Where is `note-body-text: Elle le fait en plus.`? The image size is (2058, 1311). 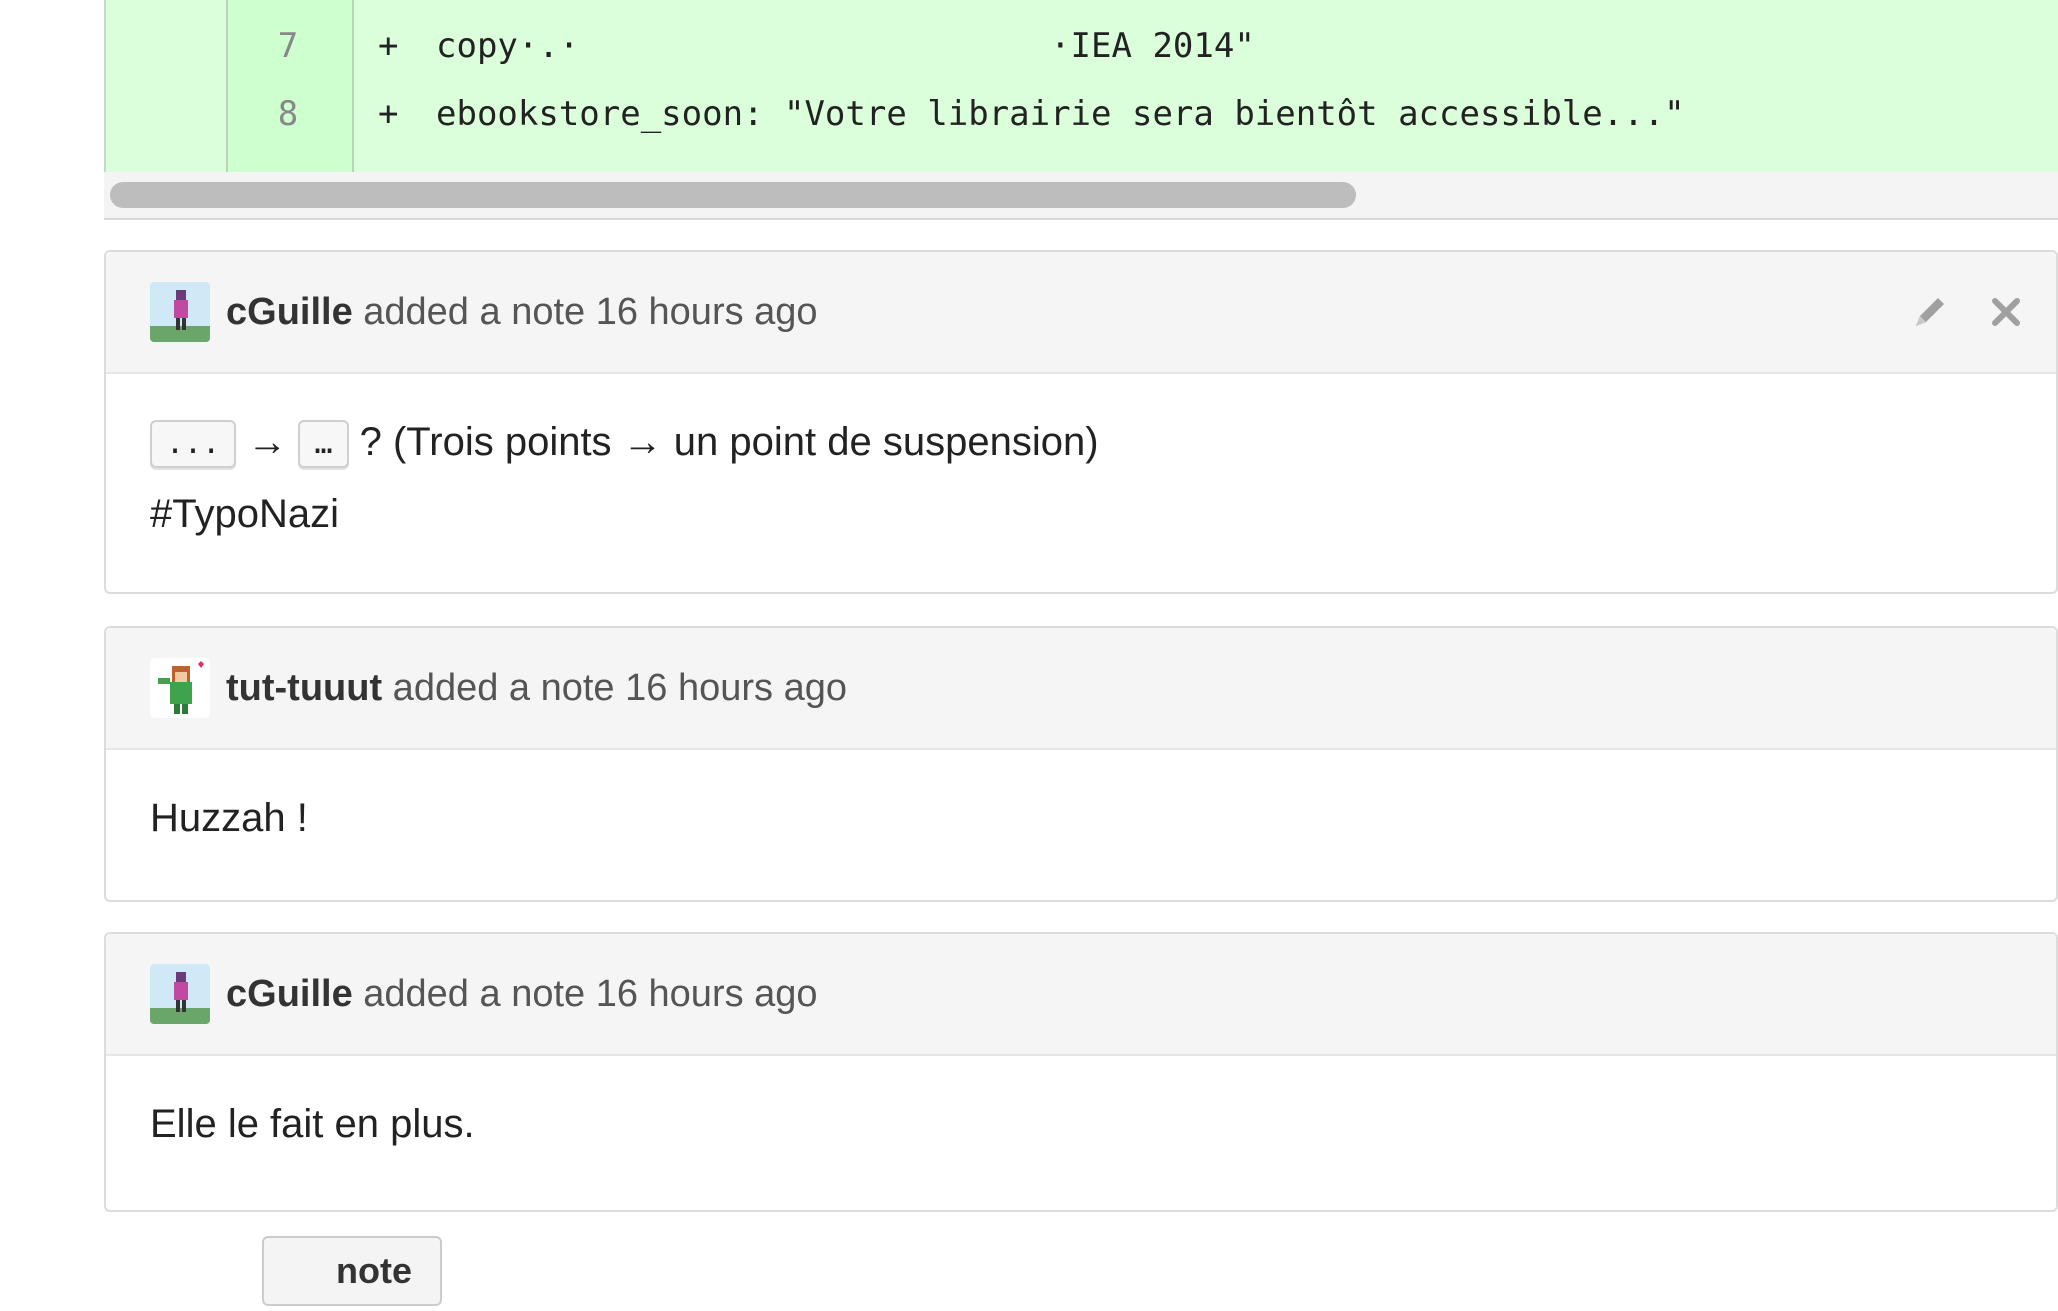 note-body-text: Elle le fait en plus. is located at coordinates (312, 1124).